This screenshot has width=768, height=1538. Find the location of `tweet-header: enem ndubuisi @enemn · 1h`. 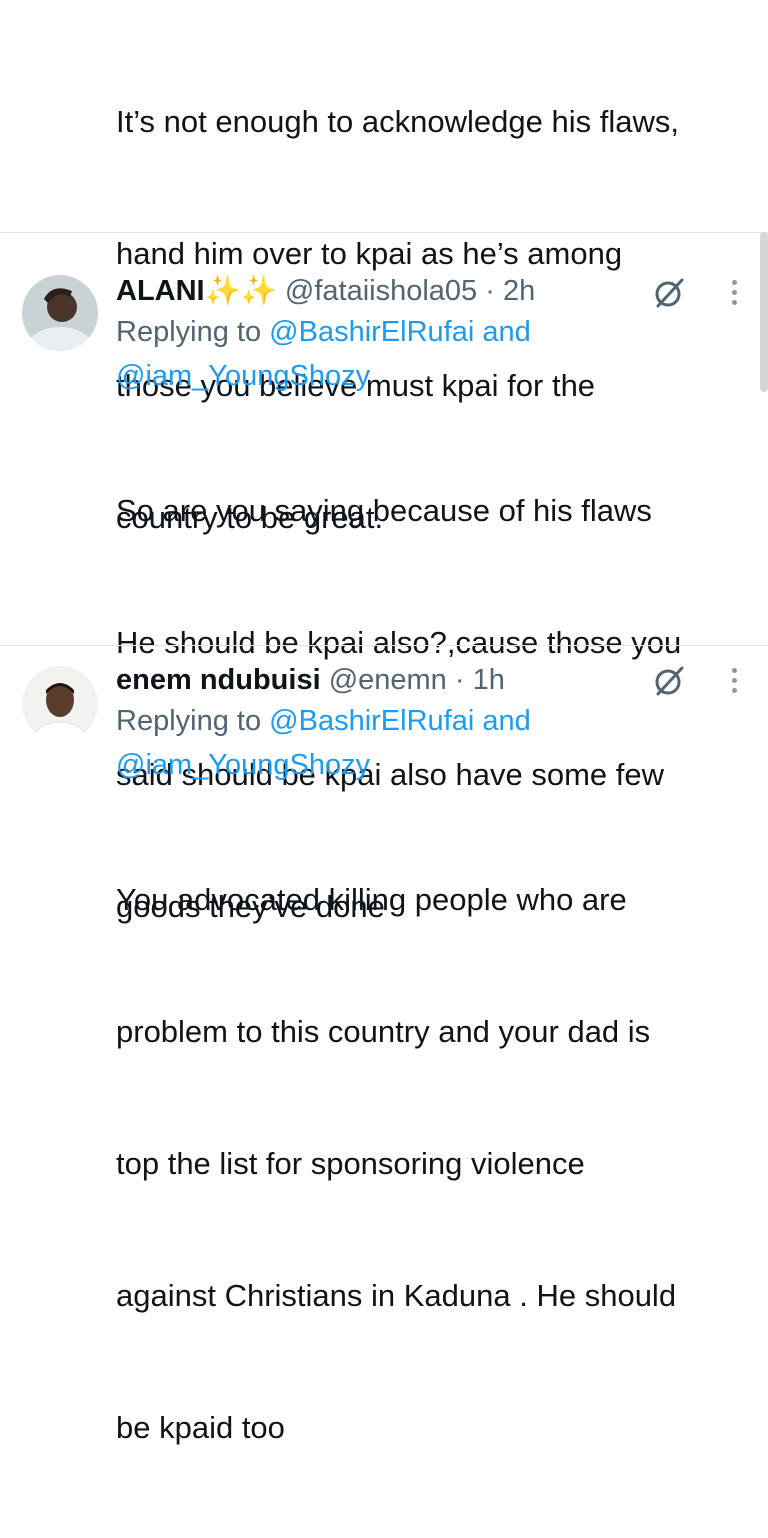

tweet-header: enem ndubuisi @enemn · 1h is located at coordinates (310, 680).